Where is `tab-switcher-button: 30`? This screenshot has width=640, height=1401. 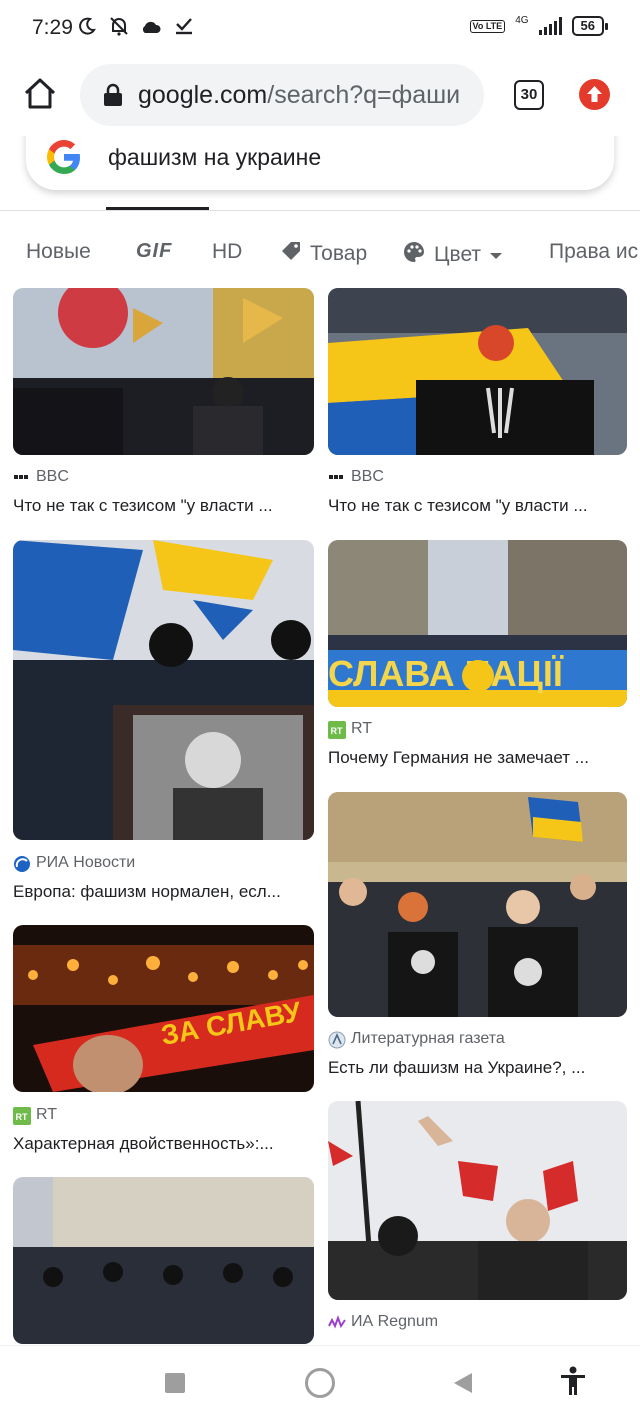 tab-switcher-button: 30 is located at coordinates (529, 95).